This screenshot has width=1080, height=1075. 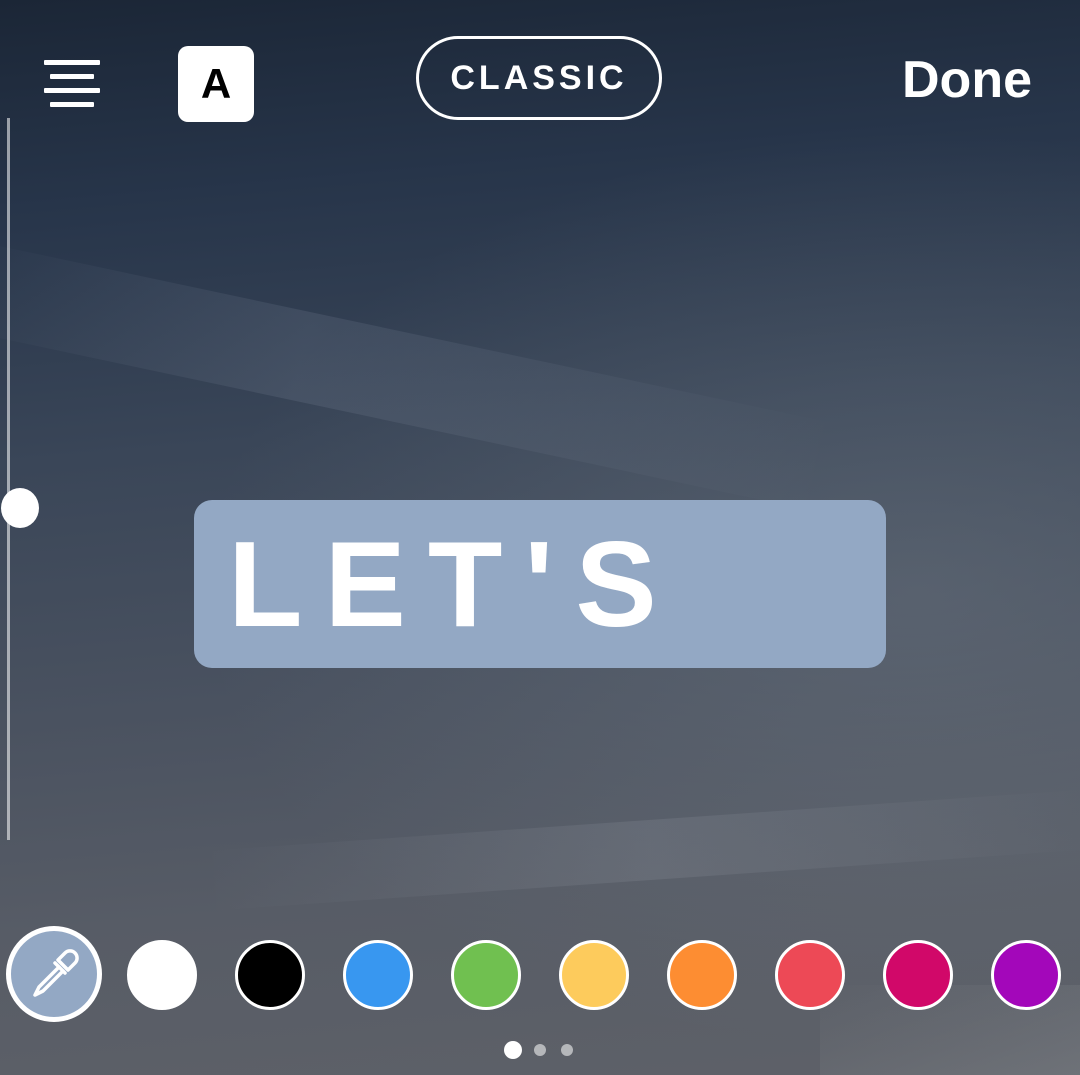 I want to click on color-palette, so click(x=540, y=975).